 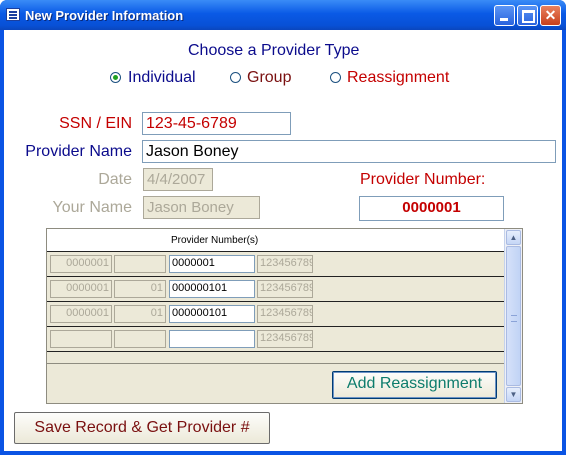 What do you see at coordinates (423, 179) in the screenshot?
I see `provider-number-label: Provider Number:` at bounding box center [423, 179].